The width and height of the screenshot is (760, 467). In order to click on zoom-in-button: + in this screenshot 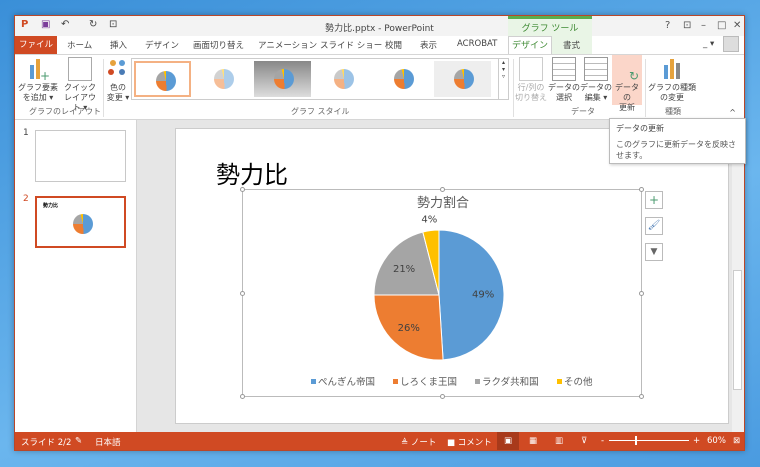, I will do `click(696, 441)`.